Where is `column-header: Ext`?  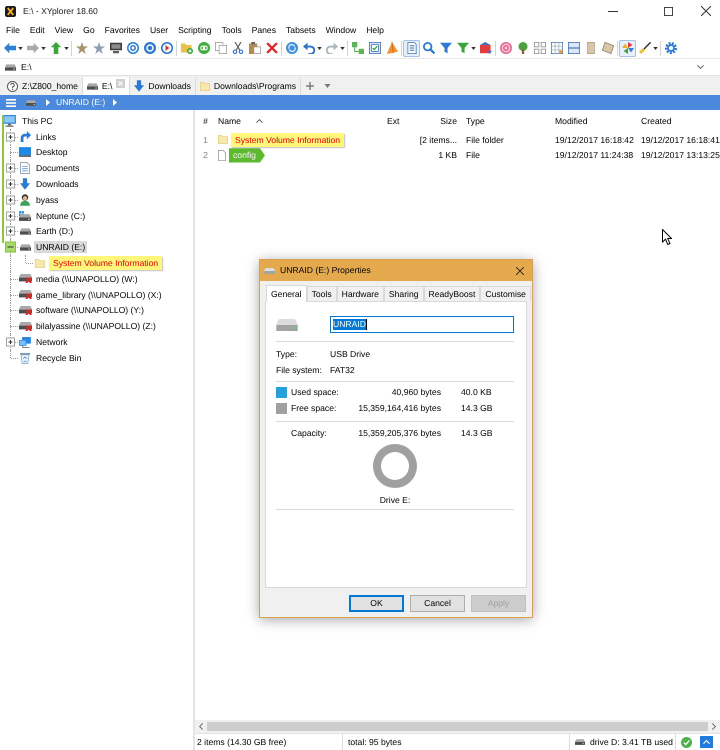
column-header: Ext is located at coordinates (398, 121).